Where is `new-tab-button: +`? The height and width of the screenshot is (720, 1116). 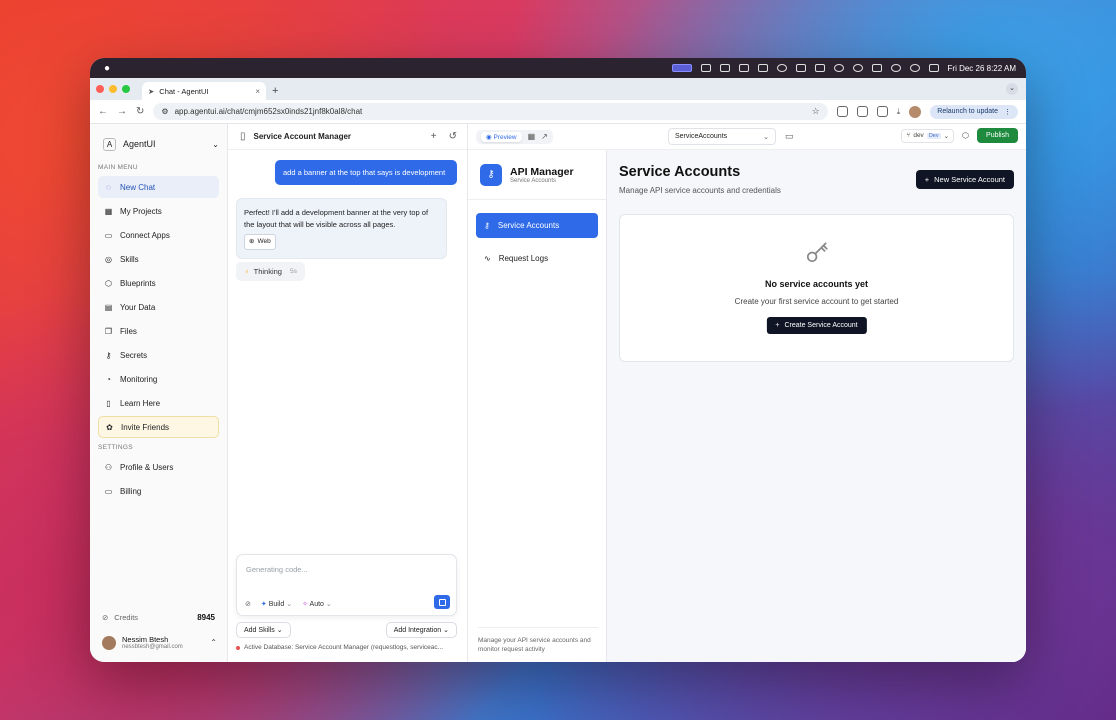
new-tab-button: + is located at coordinates (275, 91).